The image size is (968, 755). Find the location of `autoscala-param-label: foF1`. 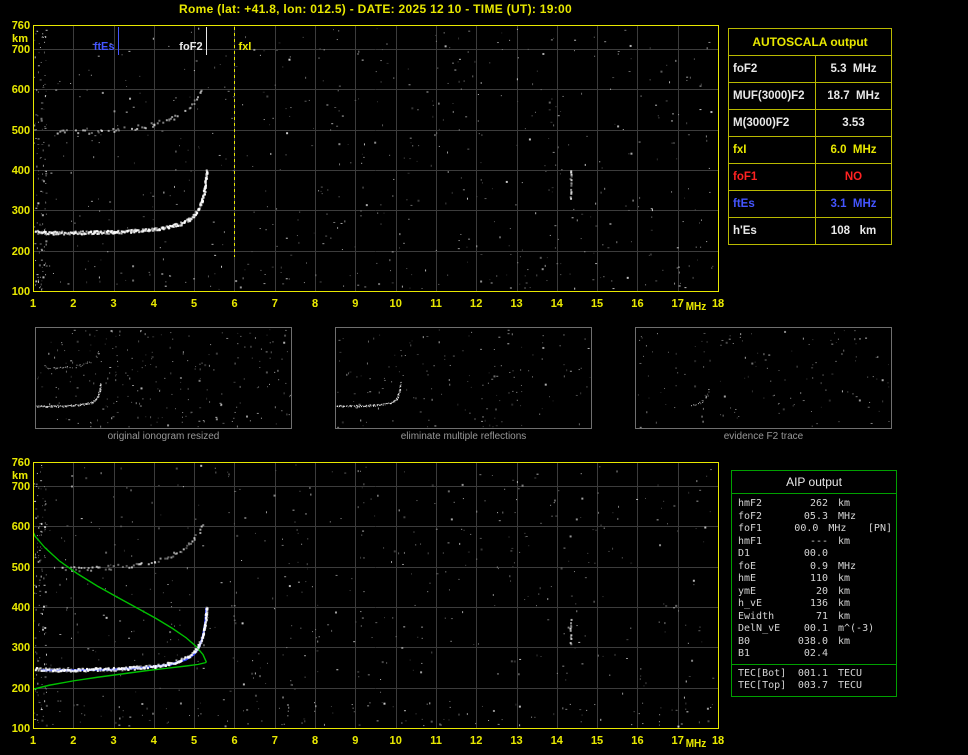

autoscala-param-label: foF1 is located at coordinates (772, 177).